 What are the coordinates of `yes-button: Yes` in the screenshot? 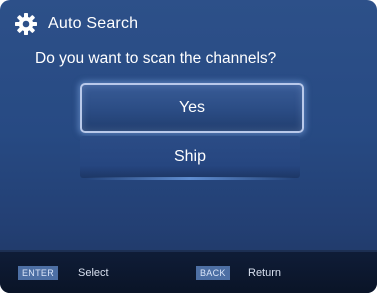 It's located at (192, 108).